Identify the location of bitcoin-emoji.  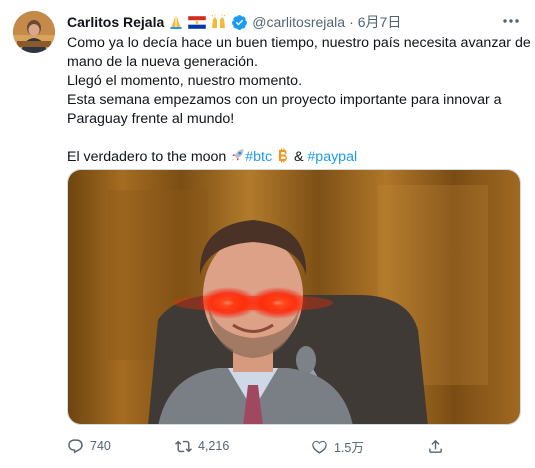
(283, 158).